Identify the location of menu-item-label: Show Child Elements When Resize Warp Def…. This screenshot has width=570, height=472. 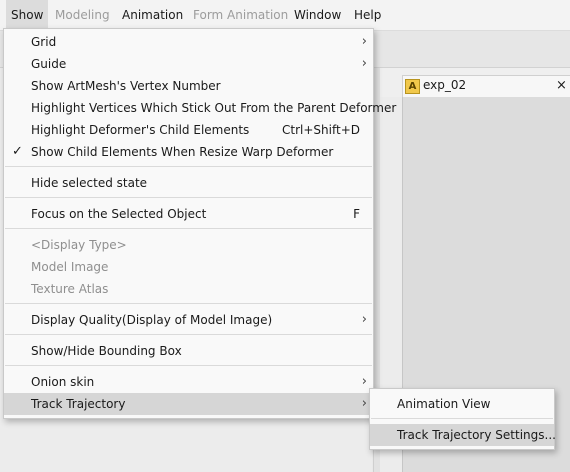
(182, 152).